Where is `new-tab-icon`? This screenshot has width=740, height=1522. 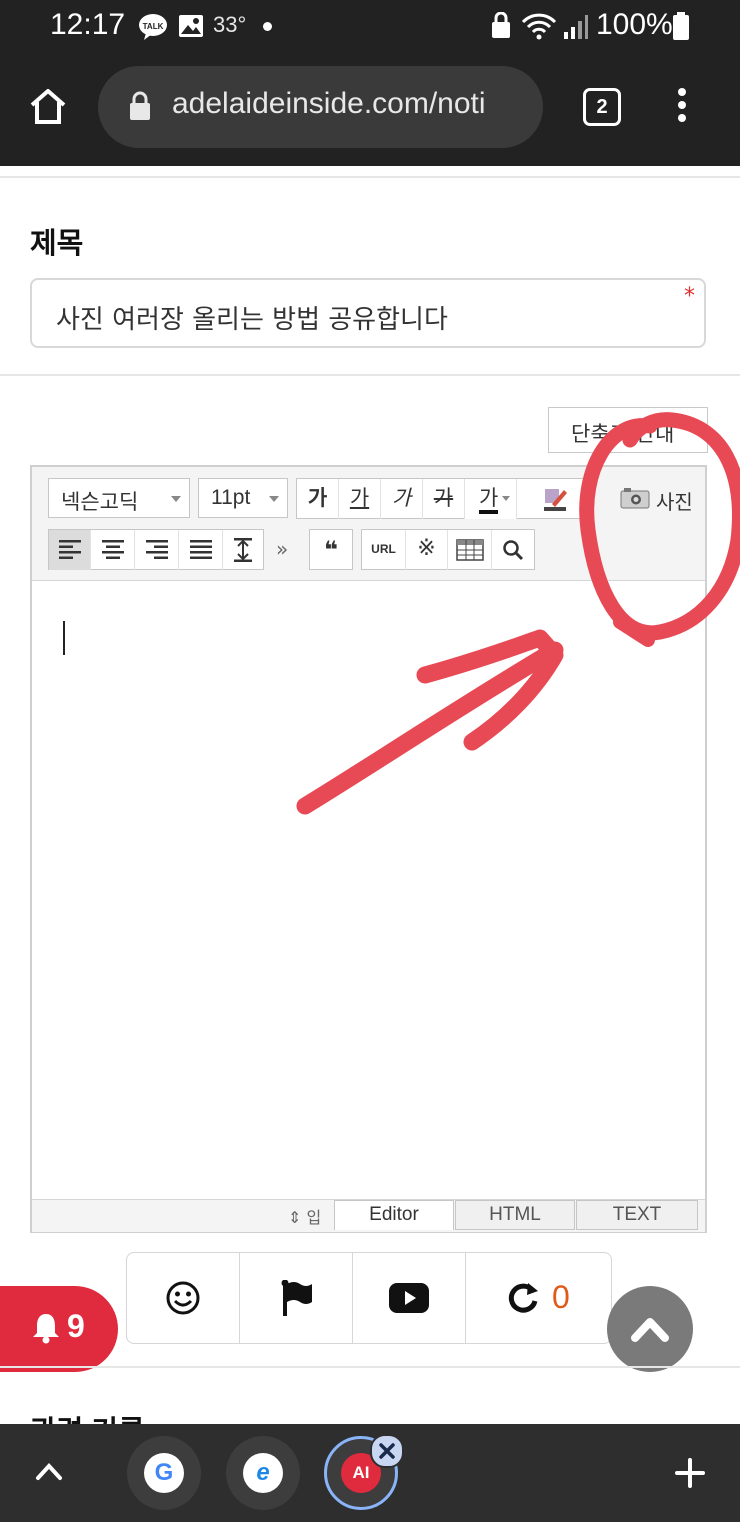 new-tab-icon is located at coordinates (690, 1473).